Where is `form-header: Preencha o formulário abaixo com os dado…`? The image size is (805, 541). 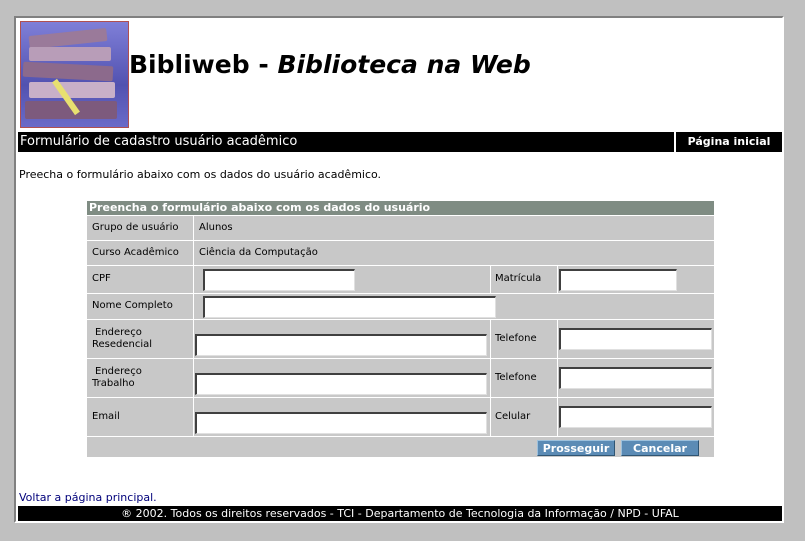 form-header: Preencha o formulário abaixo com os dado… is located at coordinates (400, 208).